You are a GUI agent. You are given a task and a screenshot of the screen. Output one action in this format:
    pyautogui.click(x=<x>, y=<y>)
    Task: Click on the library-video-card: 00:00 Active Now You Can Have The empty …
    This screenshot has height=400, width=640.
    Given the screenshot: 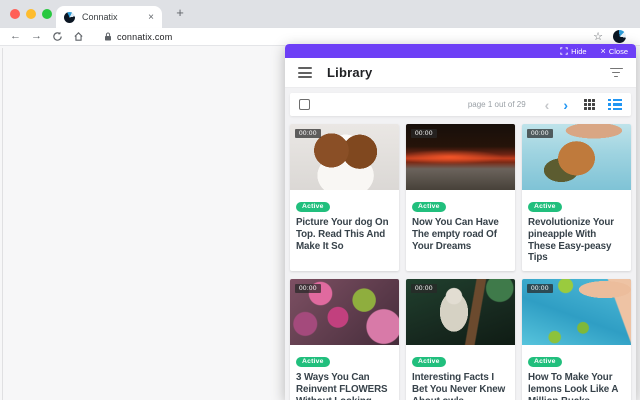 What is the action you would take?
    pyautogui.click(x=460, y=198)
    